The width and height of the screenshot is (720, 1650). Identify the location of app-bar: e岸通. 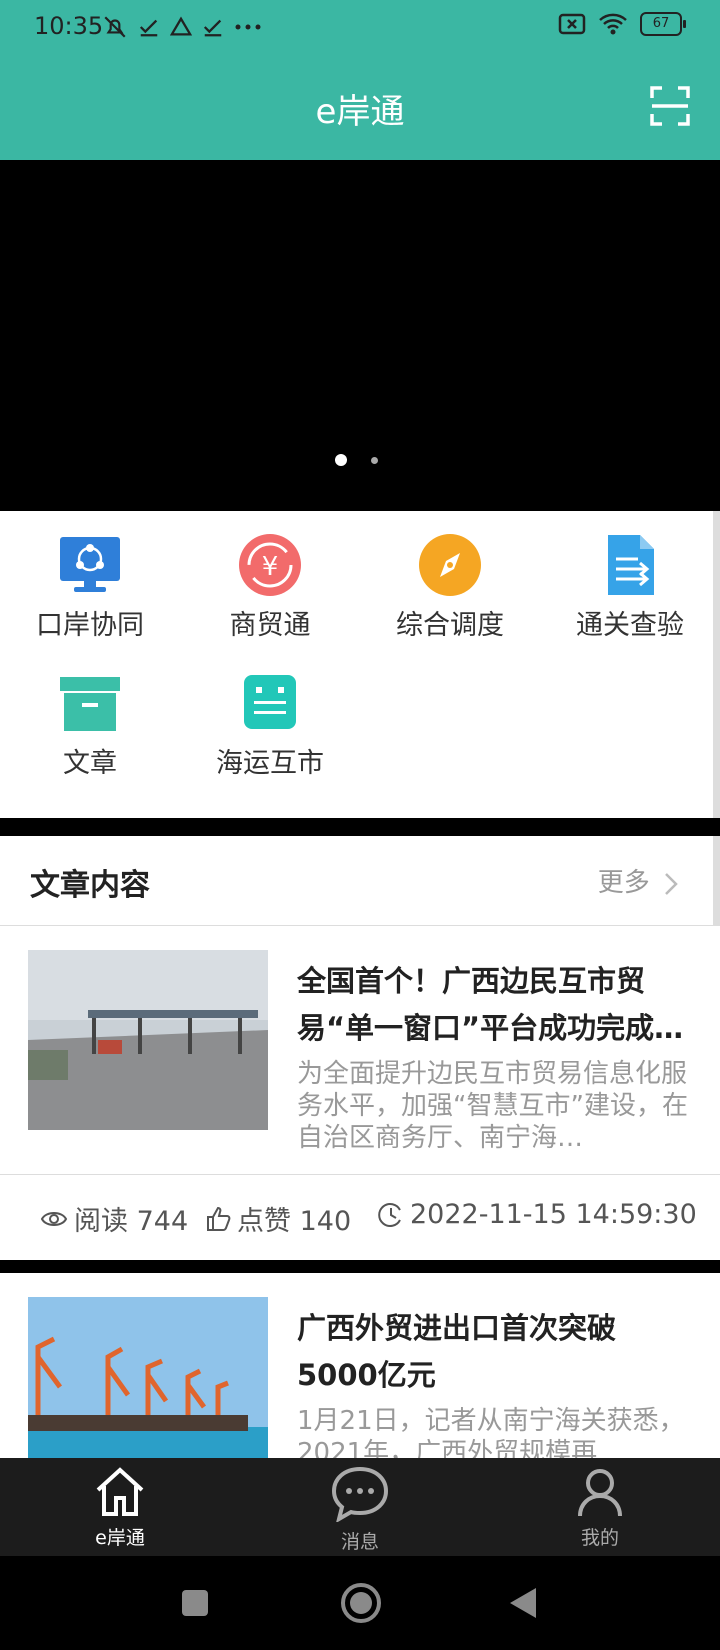
(360, 108).